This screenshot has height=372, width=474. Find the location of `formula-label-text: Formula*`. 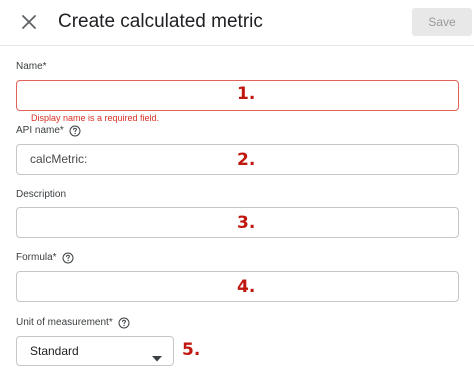

formula-label-text: Formula* is located at coordinates (36, 257).